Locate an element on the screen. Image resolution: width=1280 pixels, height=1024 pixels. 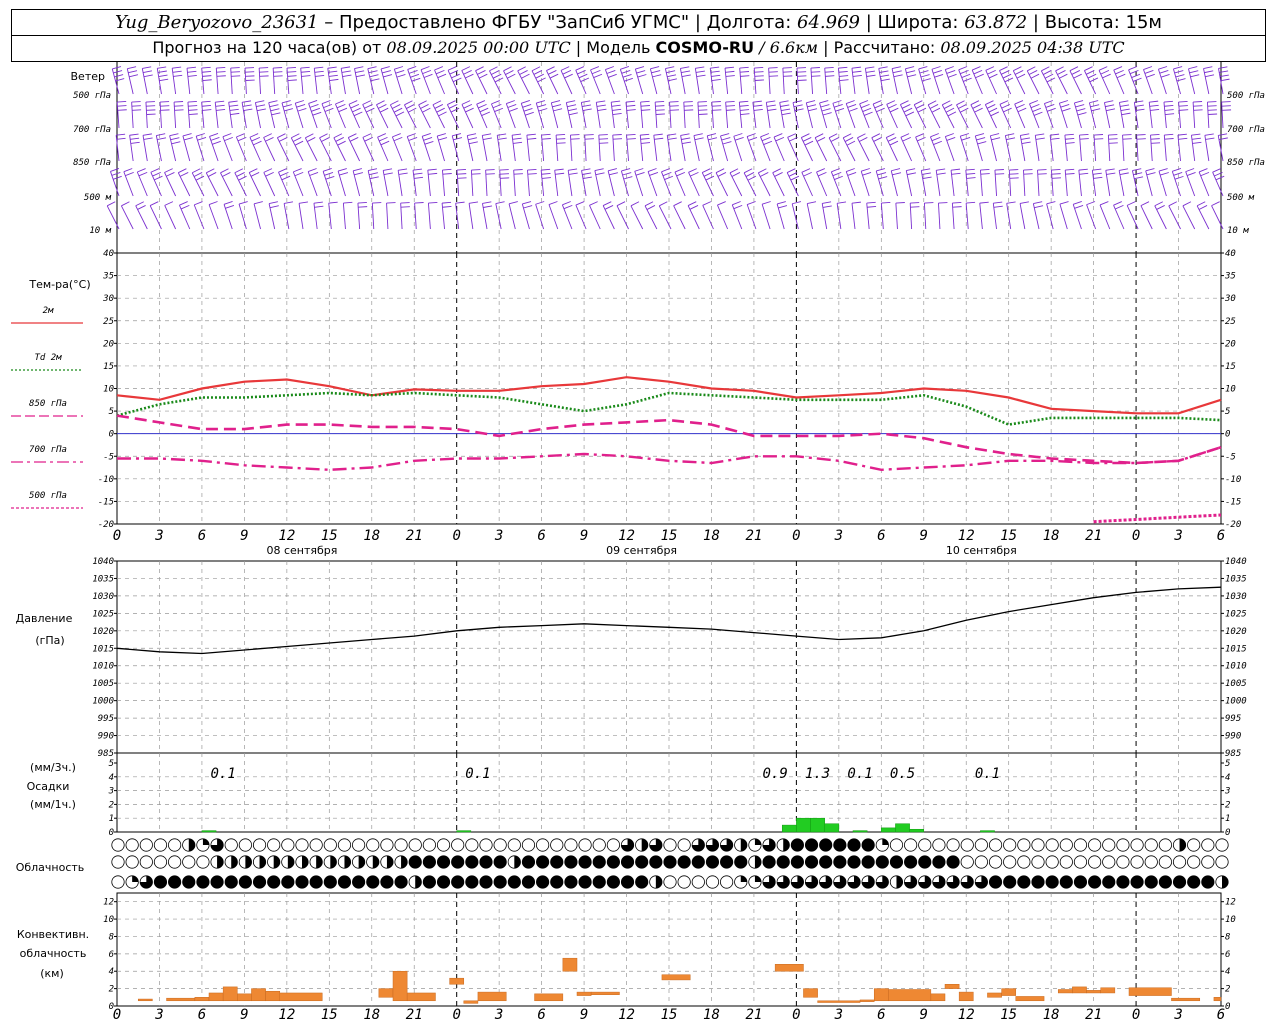
conv-tick-left: 4 is located at coordinates (111, 972).